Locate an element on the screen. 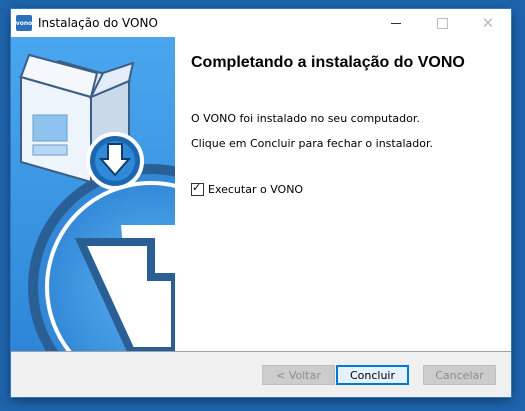  installed-message: O VONO foi instalado no seu computador. is located at coordinates (305, 118).